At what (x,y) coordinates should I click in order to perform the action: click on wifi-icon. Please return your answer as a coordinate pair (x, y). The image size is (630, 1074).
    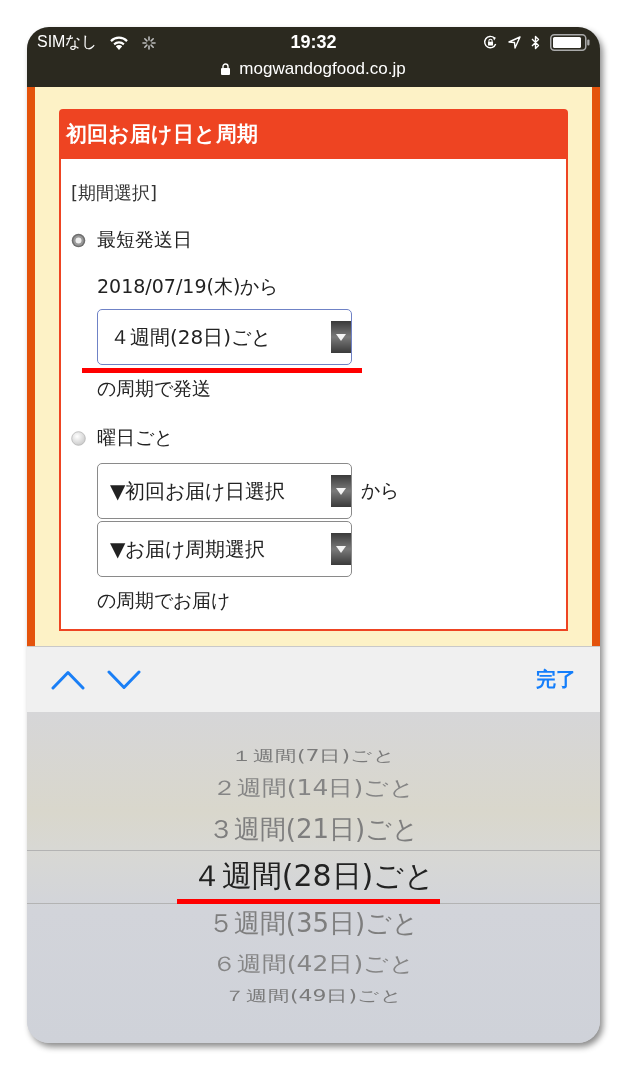
    Looking at the image, I should click on (119, 42).